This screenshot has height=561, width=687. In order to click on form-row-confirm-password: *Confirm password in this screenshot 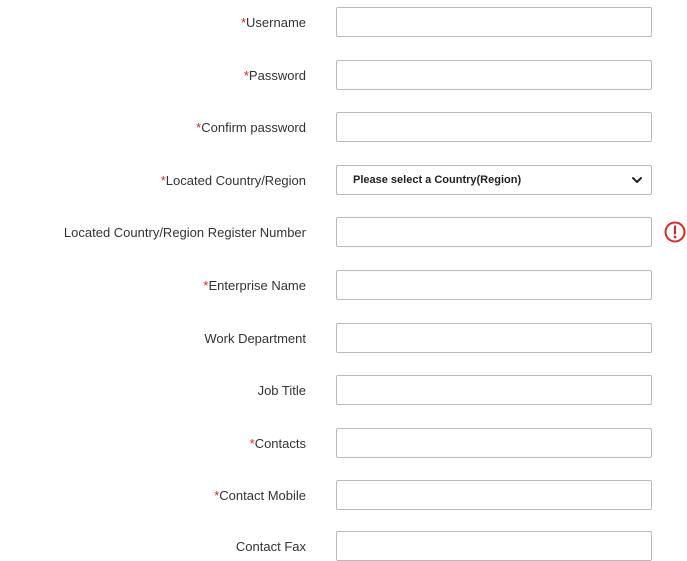, I will do `click(343, 128)`.